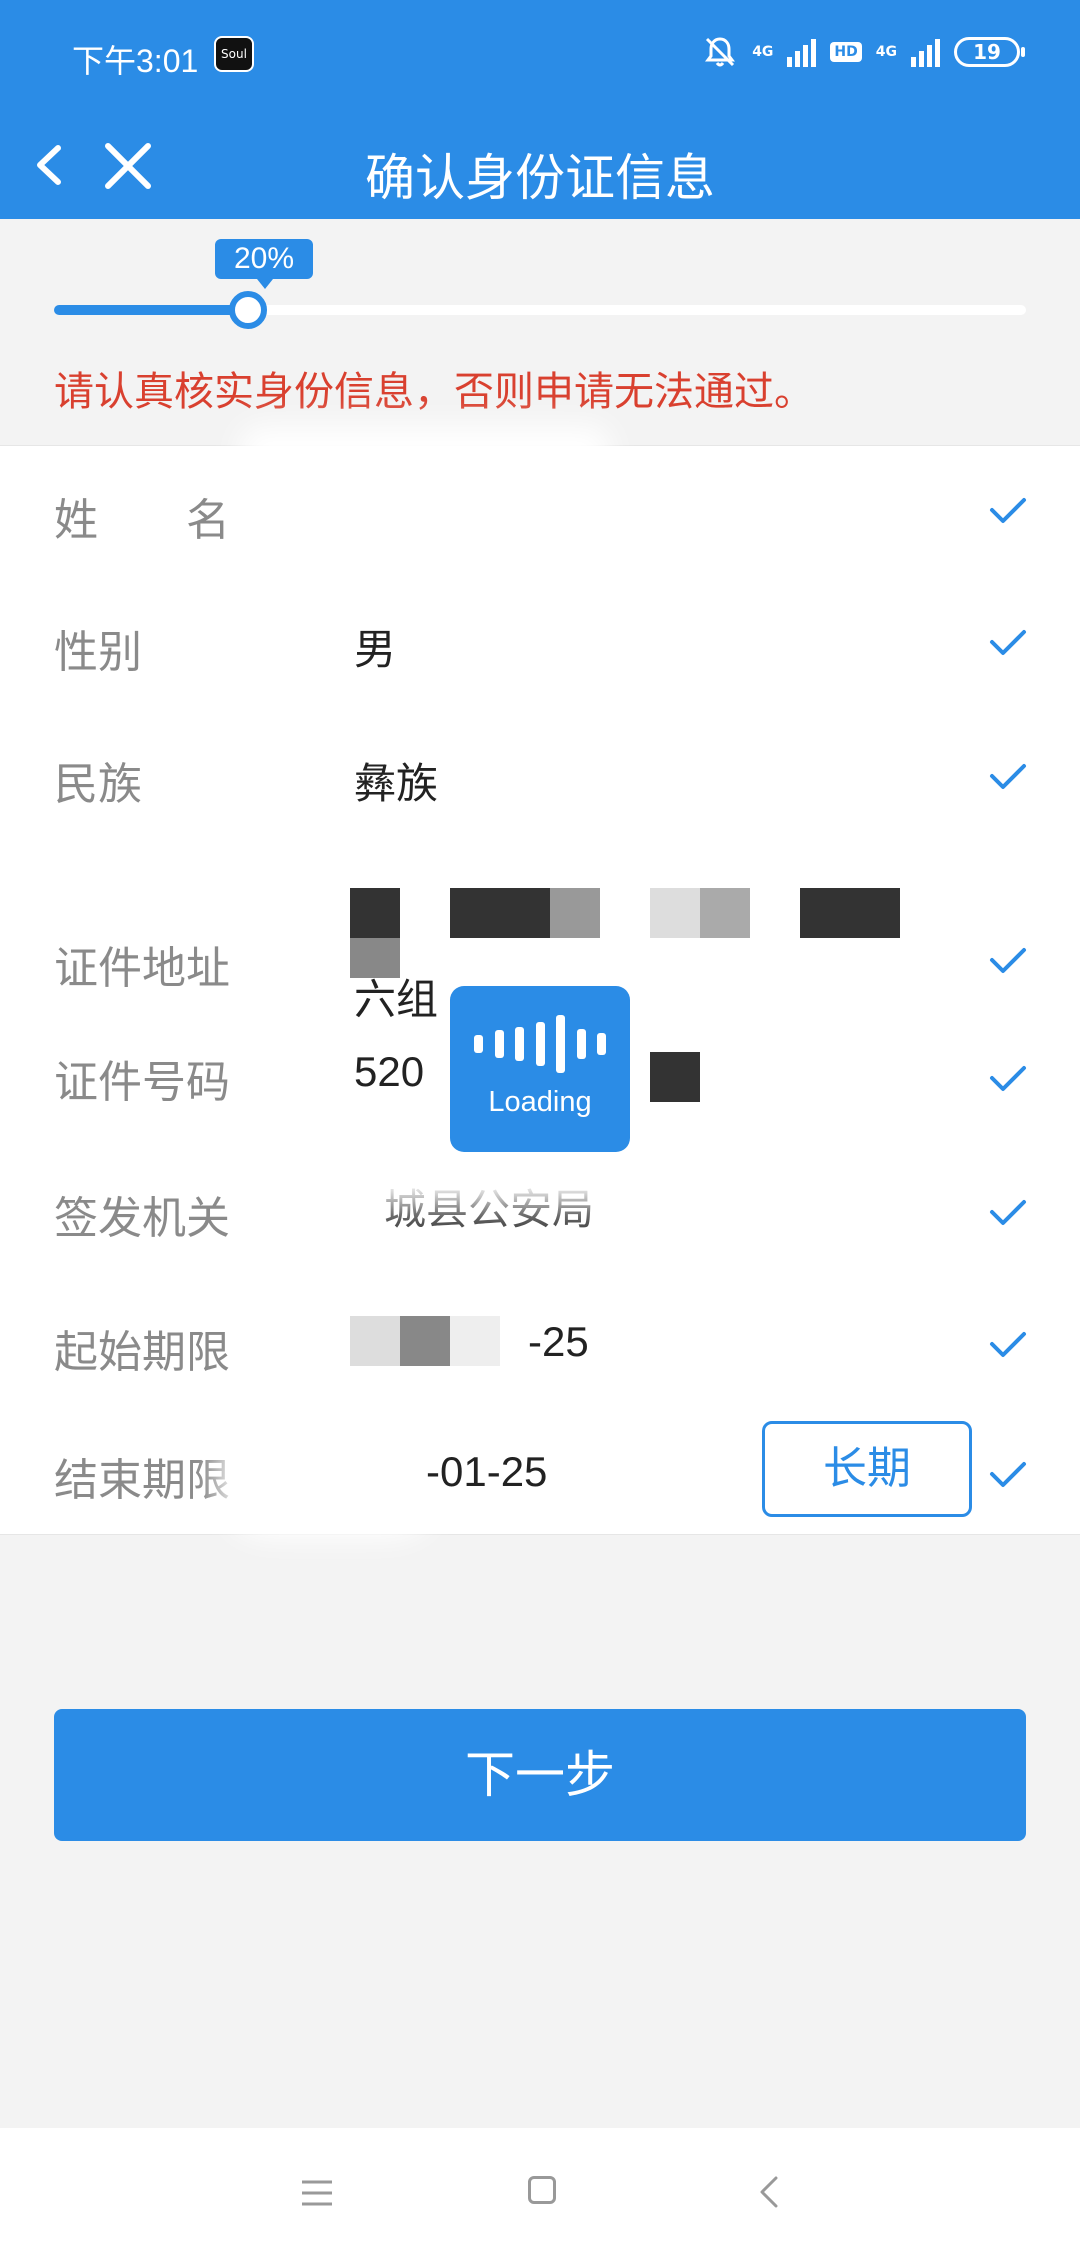  I want to click on menu-icon, so click(317, 2193).